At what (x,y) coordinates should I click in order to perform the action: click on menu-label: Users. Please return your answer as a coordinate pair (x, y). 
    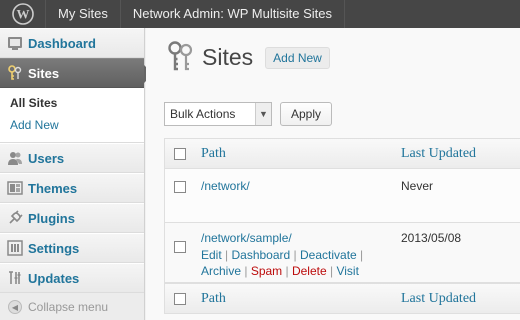
    Looking at the image, I should click on (46, 158).